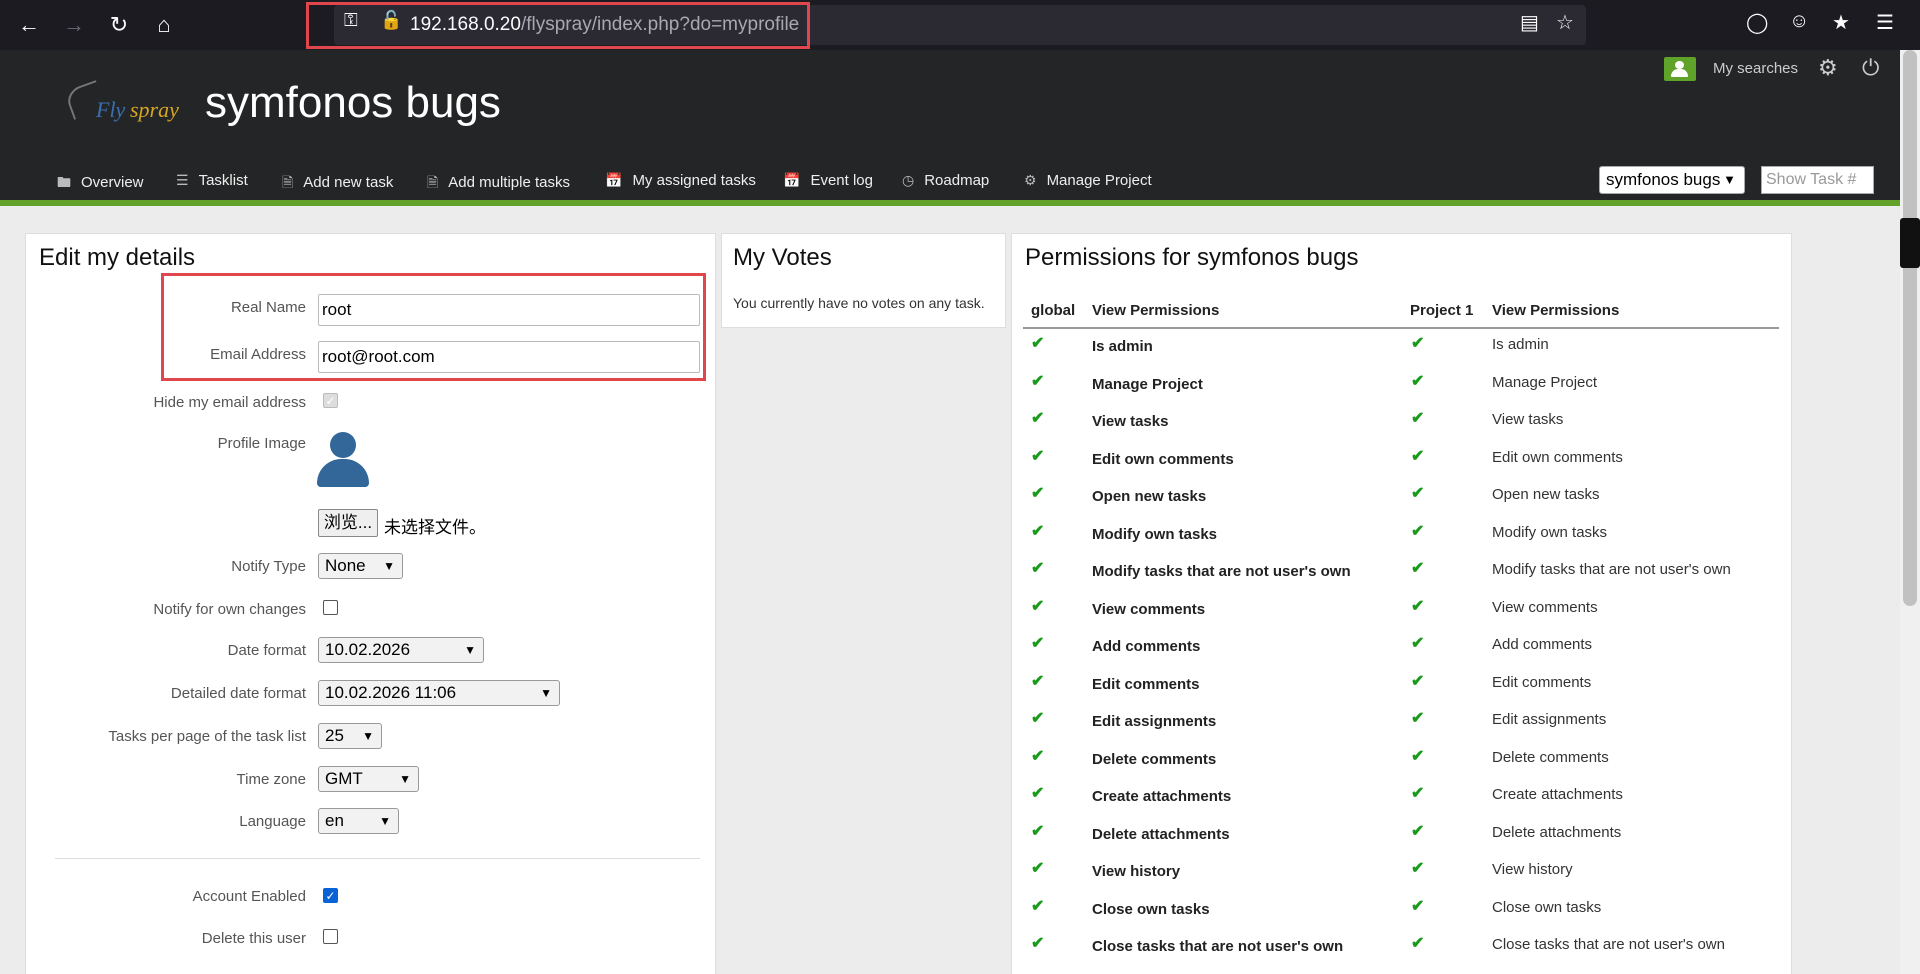 The width and height of the screenshot is (1920, 974). Describe the element at coordinates (1546, 494) in the screenshot. I see `permission-name-project: Open new tasks` at that location.